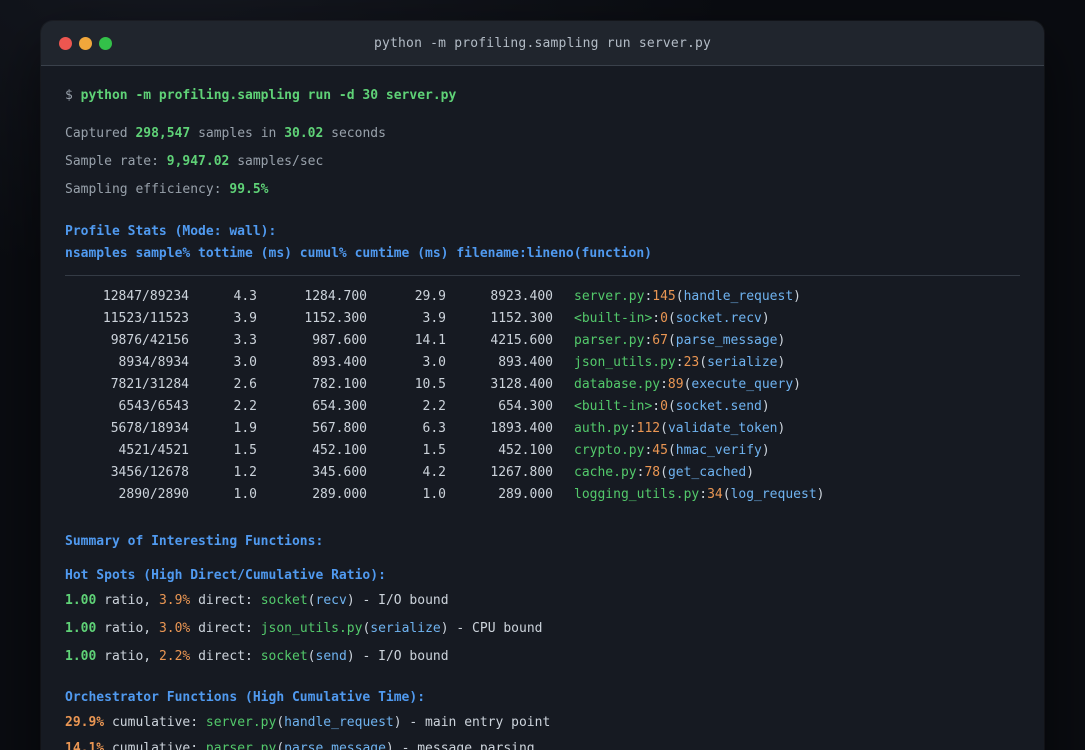 This screenshot has height=750, width=1085. I want to click on cumul-pct-value: 14.1, so click(430, 340).